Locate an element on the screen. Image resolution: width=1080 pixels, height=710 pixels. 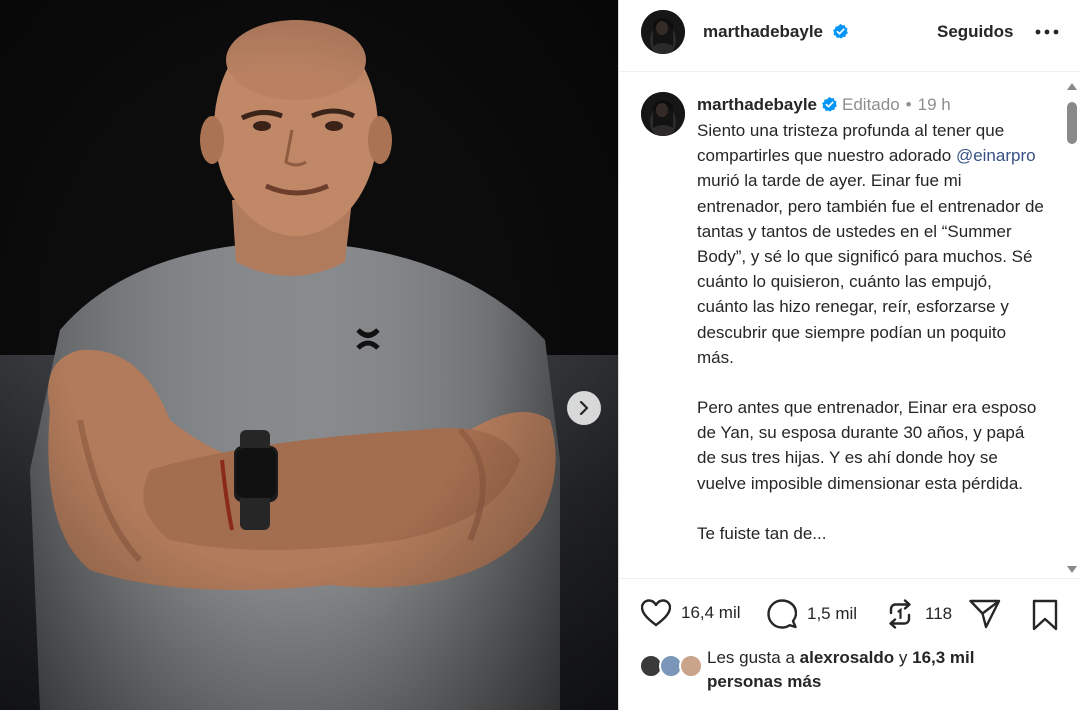
liker-avatar is located at coordinates (691, 666).